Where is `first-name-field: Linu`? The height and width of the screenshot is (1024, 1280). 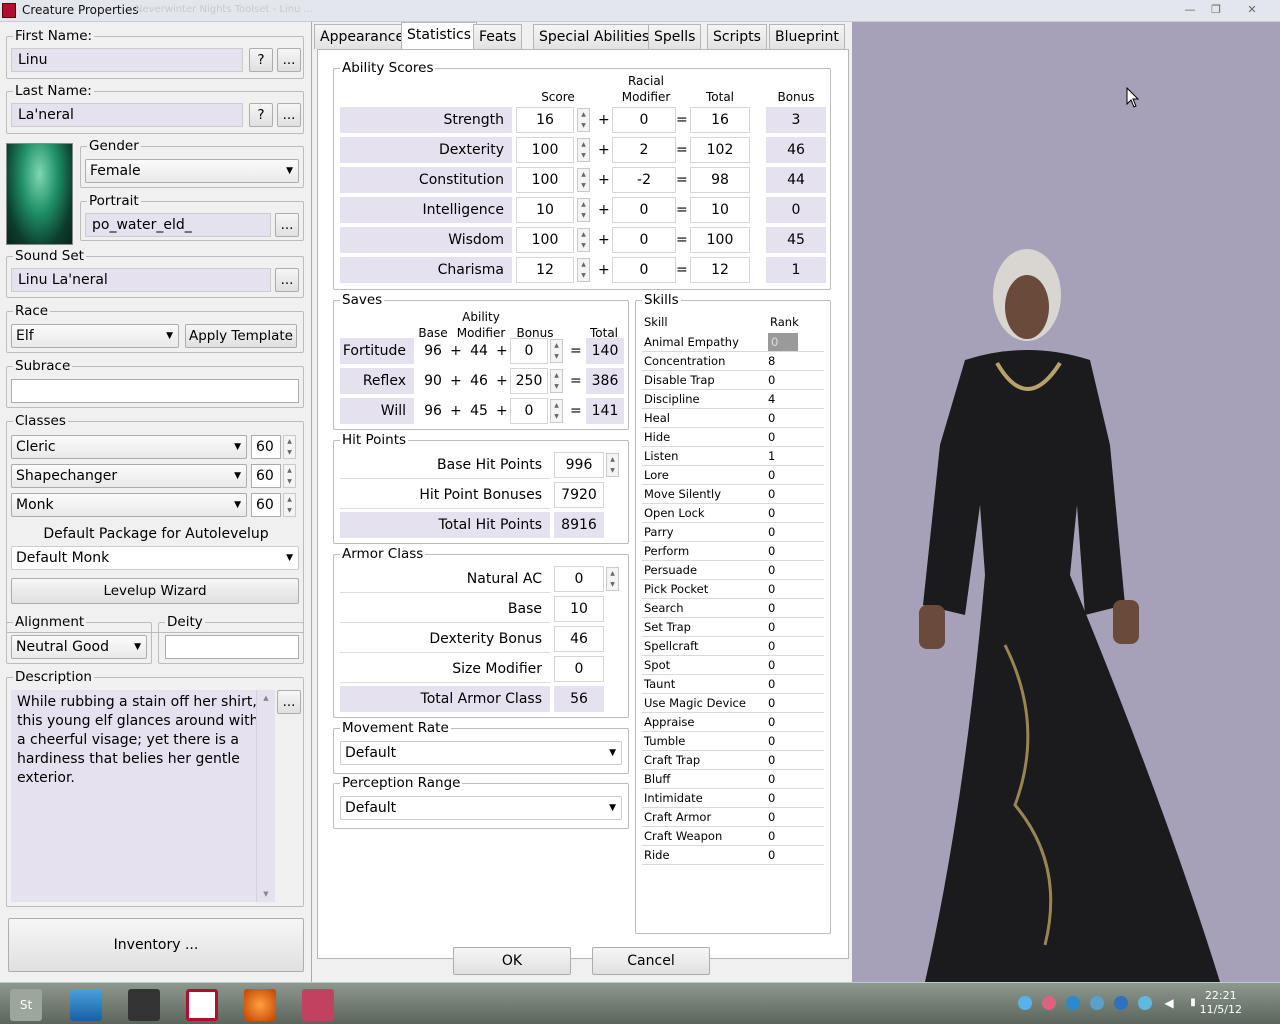
first-name-field: Linu is located at coordinates (127, 60).